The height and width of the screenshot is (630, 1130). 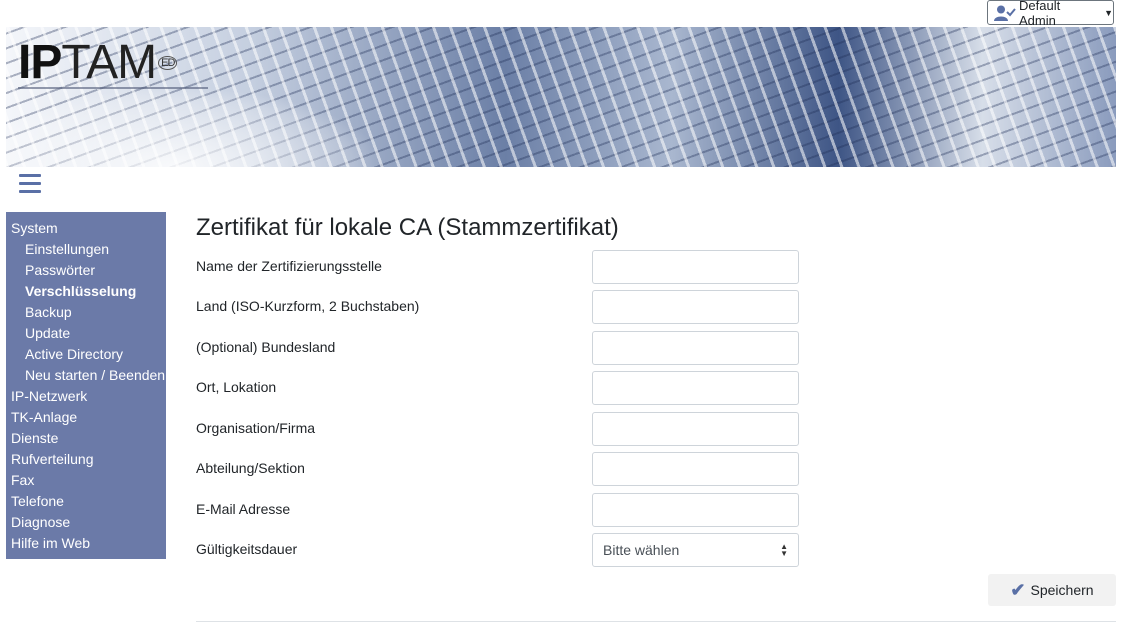 I want to click on field-label-email: E-Mail Adresse, so click(x=243, y=509).